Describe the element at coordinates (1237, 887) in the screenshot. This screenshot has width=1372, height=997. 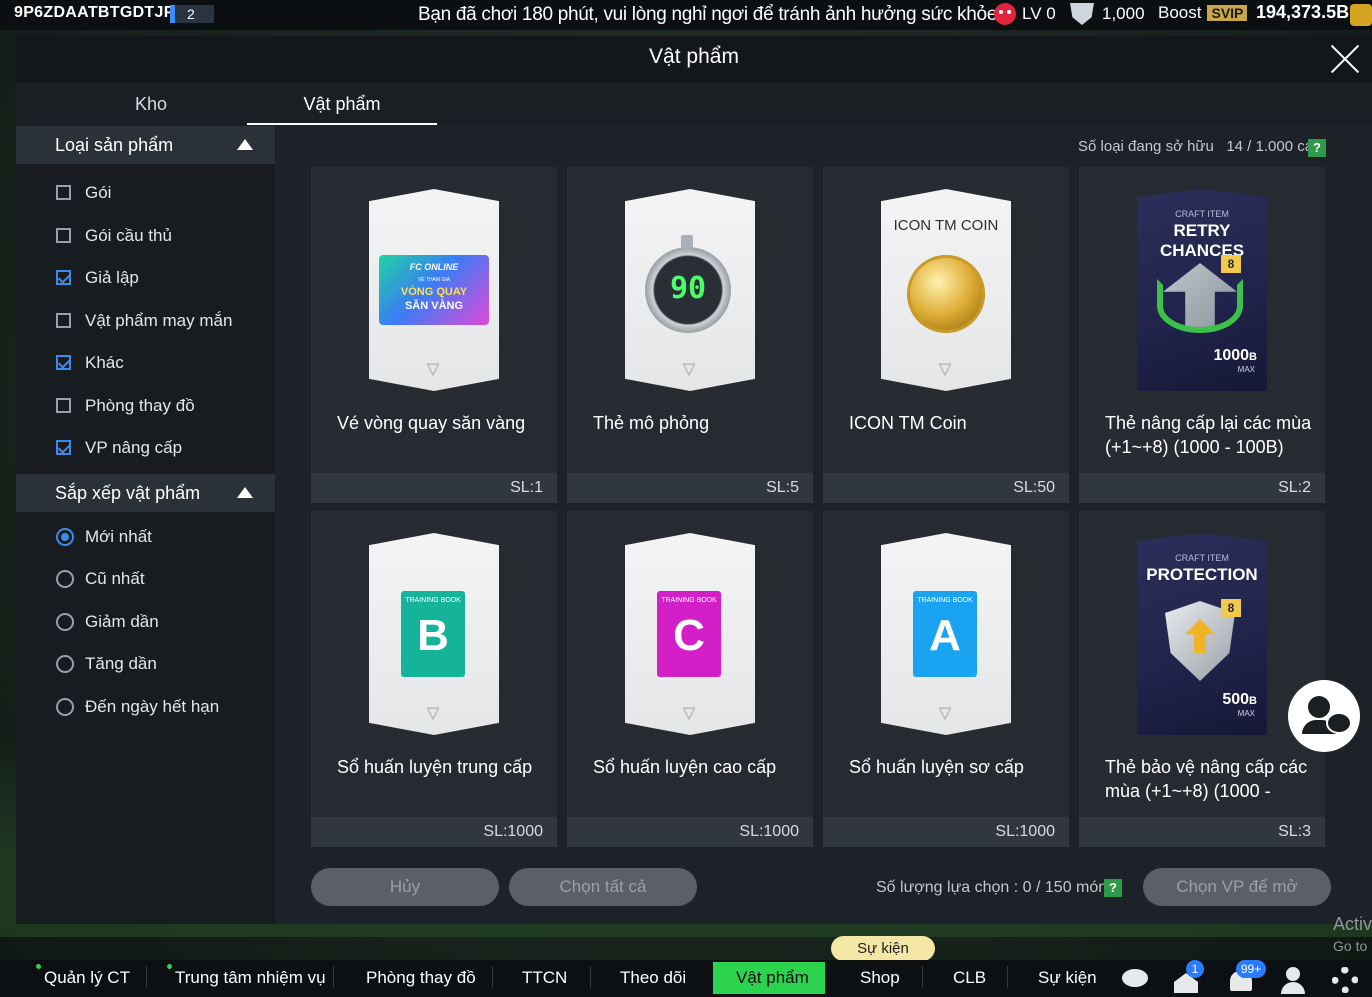
I see `open-items-button: Chọn VP để mở` at that location.